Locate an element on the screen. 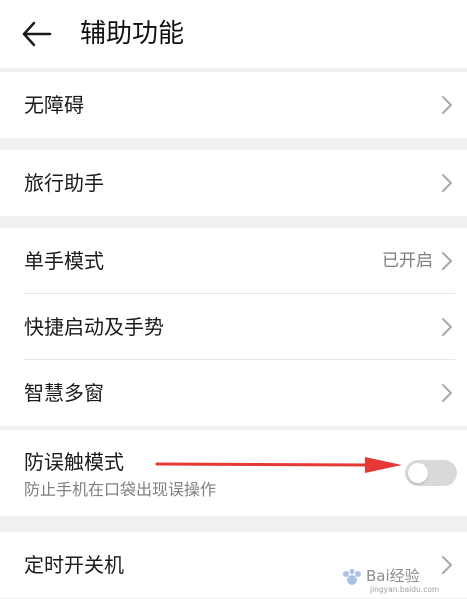 Image resolution: width=467 pixels, height=599 pixels. setting-label: 定时开关机 is located at coordinates (74, 565).